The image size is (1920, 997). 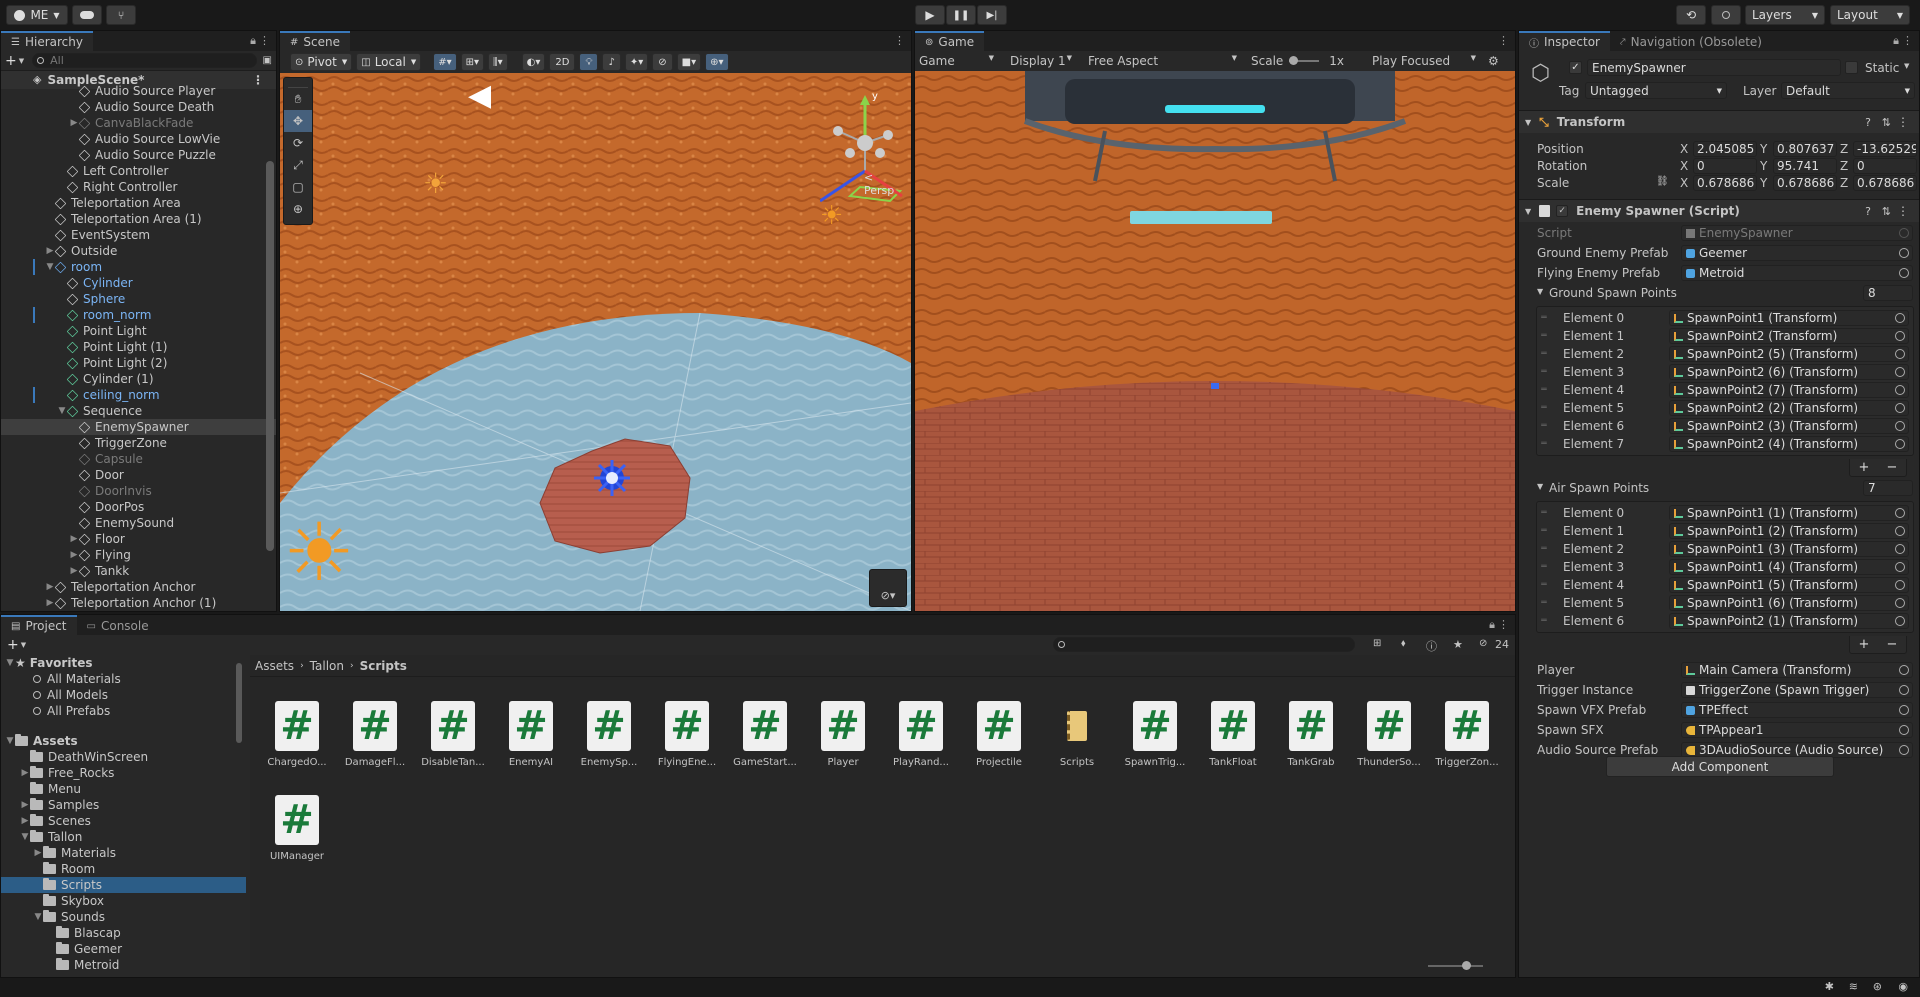 What do you see at coordinates (123, 805) in the screenshot?
I see `folder-item: ▶ Samples` at bounding box center [123, 805].